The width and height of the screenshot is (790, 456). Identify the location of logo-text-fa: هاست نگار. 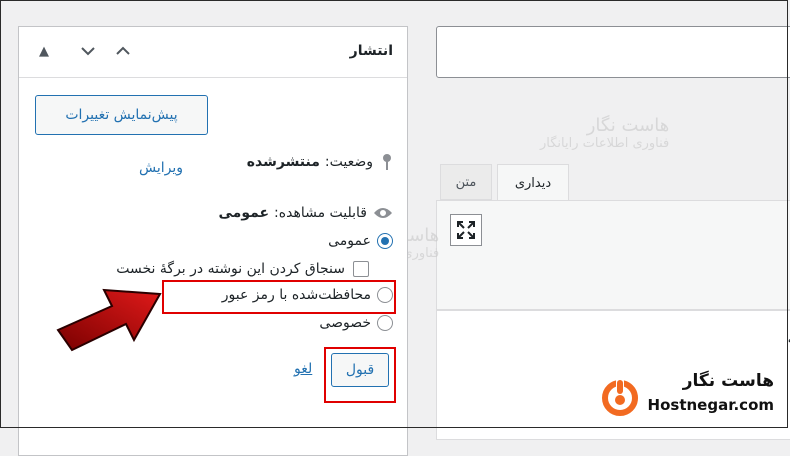
(728, 381).